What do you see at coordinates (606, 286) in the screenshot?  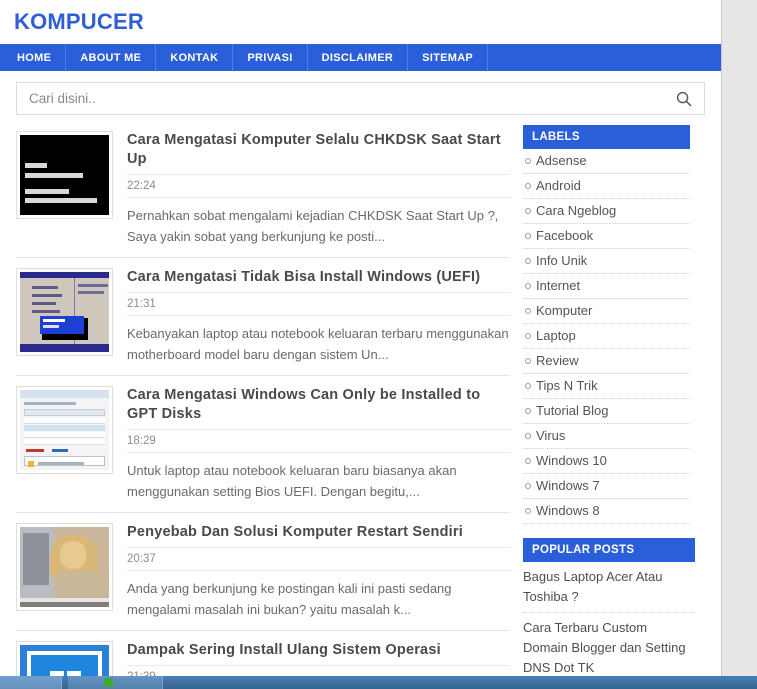 I see `label-item-internet: Internet` at bounding box center [606, 286].